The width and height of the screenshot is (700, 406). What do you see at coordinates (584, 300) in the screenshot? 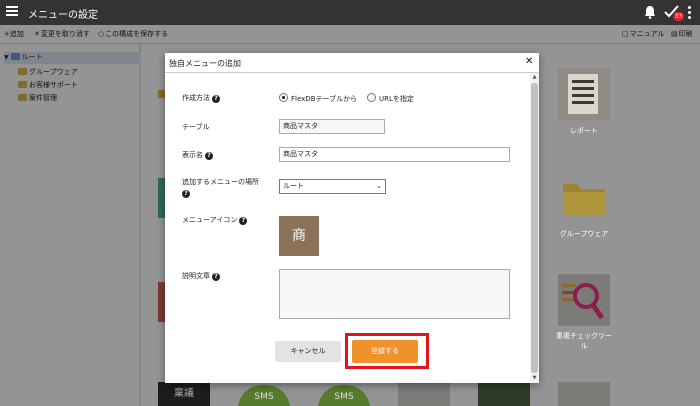
I see `magnifier-icon` at bounding box center [584, 300].